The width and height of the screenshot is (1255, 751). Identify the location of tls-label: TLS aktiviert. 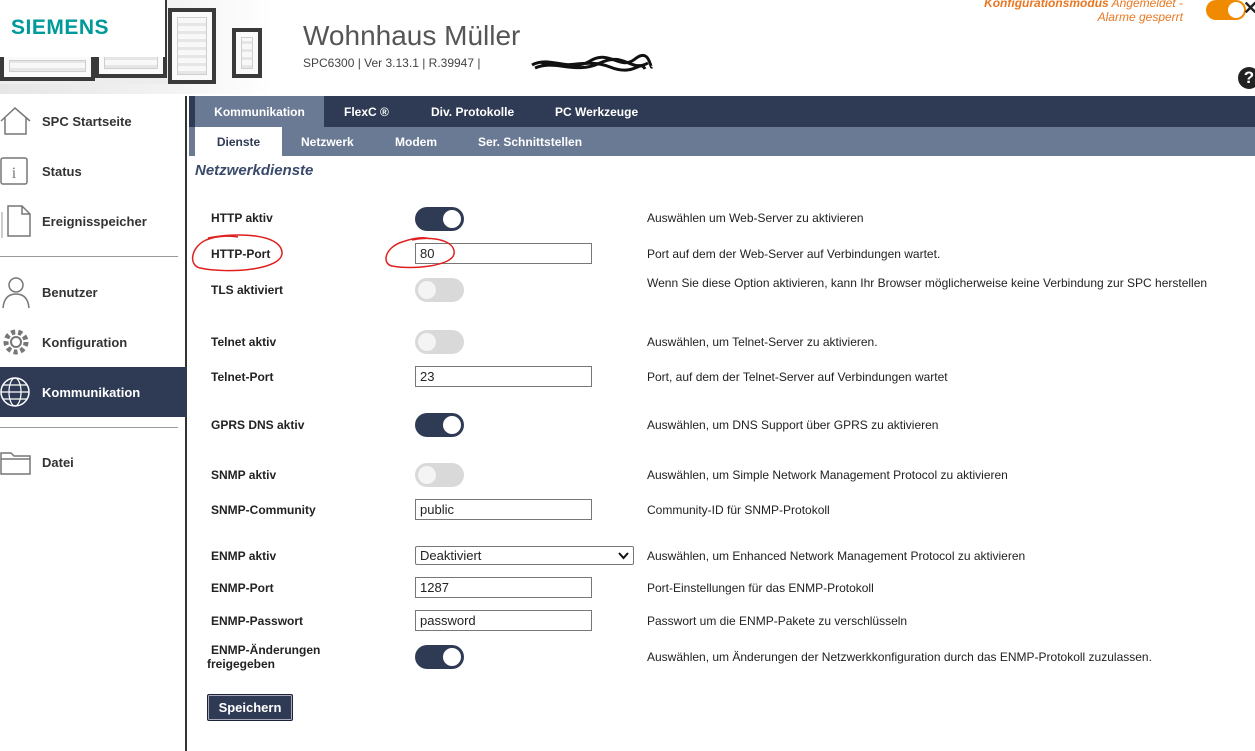
(247, 290).